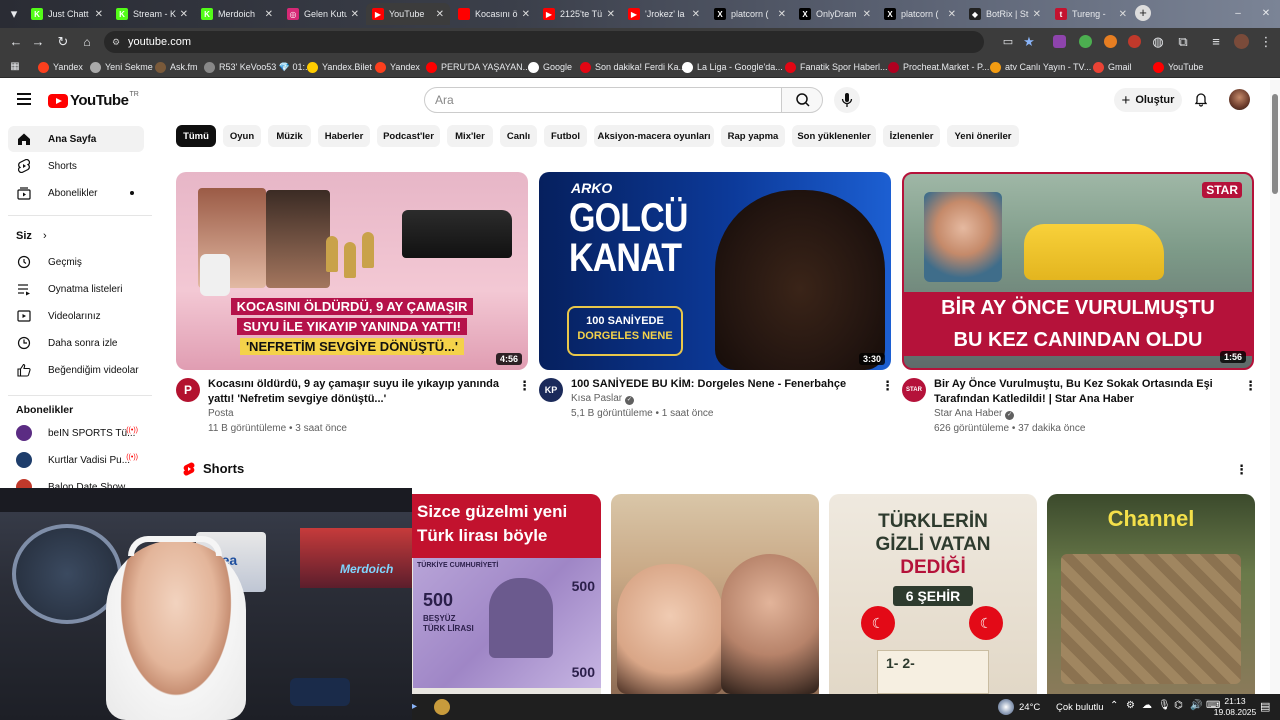 The image size is (1280, 720). What do you see at coordinates (14, 14) in the screenshot?
I see `tab-search-icon: ▾` at bounding box center [14, 14].